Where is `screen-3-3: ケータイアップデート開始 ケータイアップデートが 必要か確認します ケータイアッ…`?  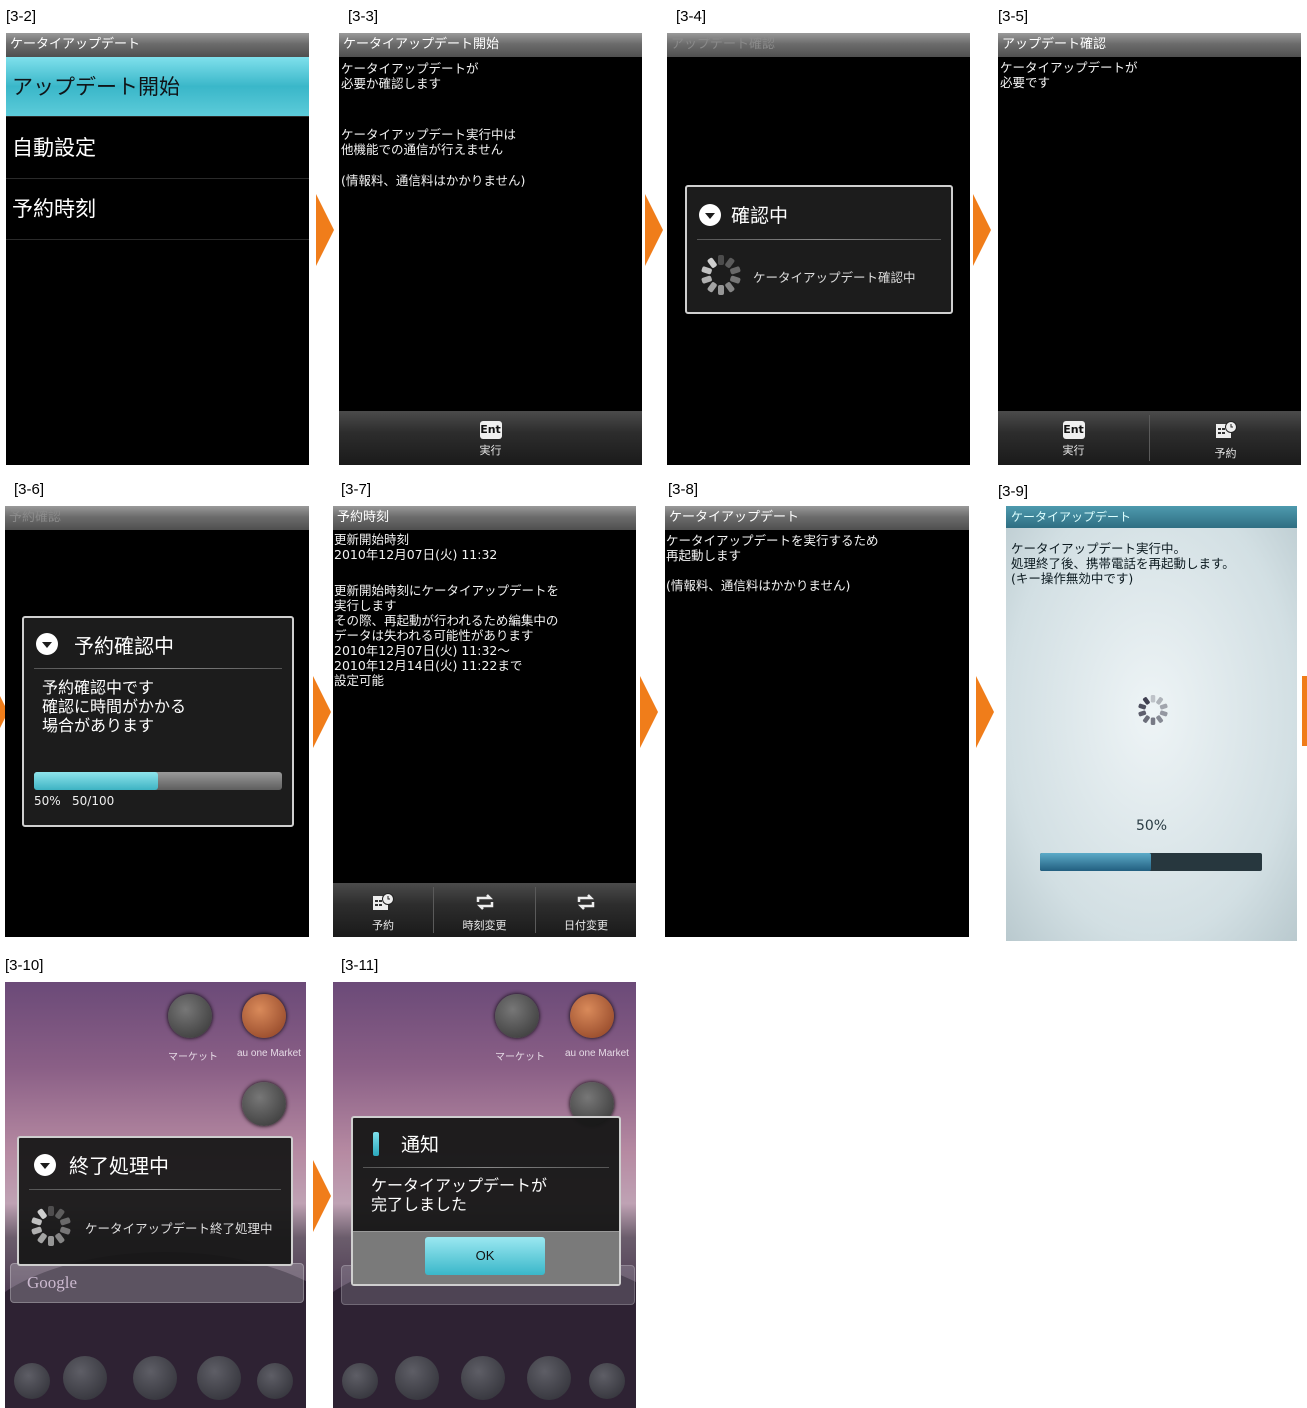 screen-3-3: ケータイアップデート開始 ケータイアップデートが 必要か確認します ケータイアッ… is located at coordinates (490, 249).